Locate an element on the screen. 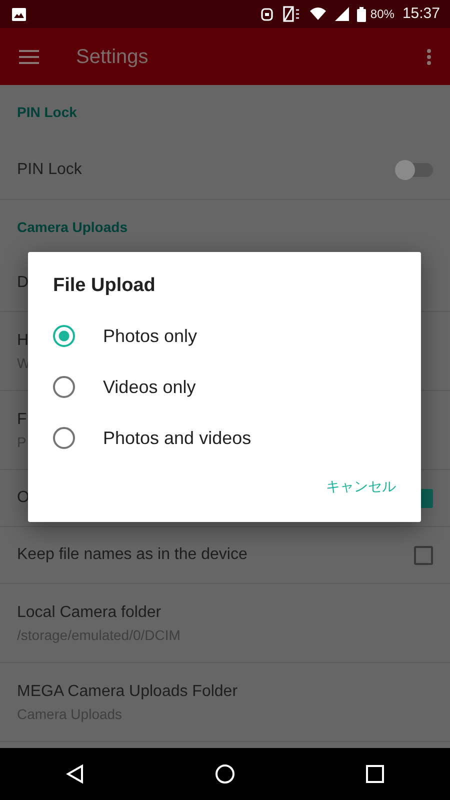 This screenshot has width=450, height=800. row-title: D is located at coordinates (23, 283).